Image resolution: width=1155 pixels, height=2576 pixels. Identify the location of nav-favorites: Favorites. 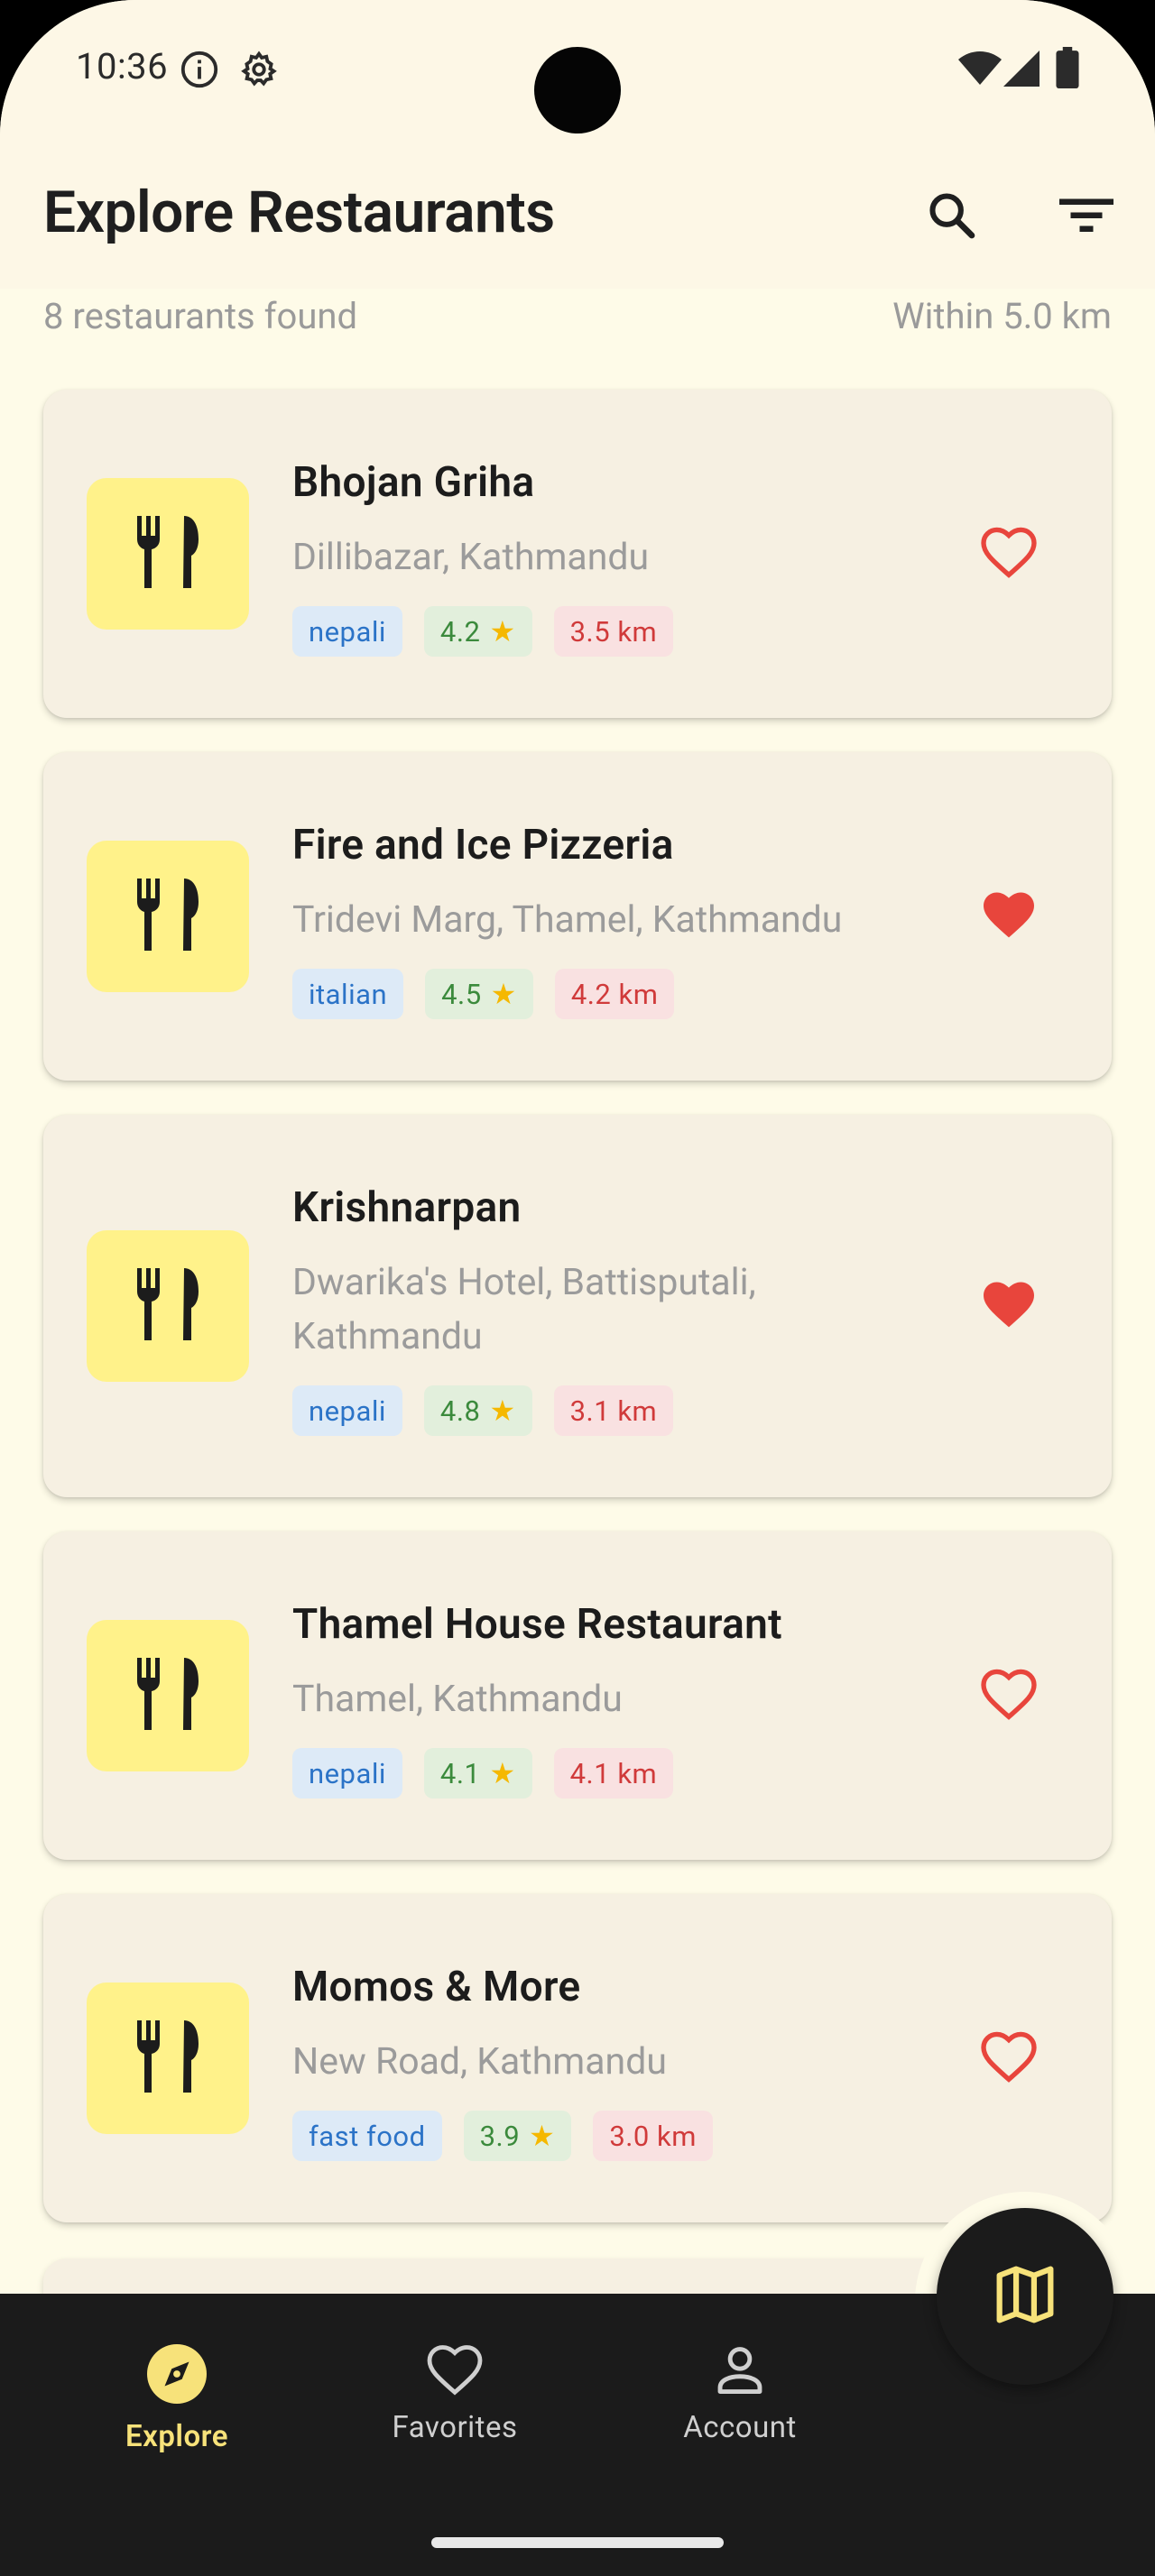
(455, 2404).